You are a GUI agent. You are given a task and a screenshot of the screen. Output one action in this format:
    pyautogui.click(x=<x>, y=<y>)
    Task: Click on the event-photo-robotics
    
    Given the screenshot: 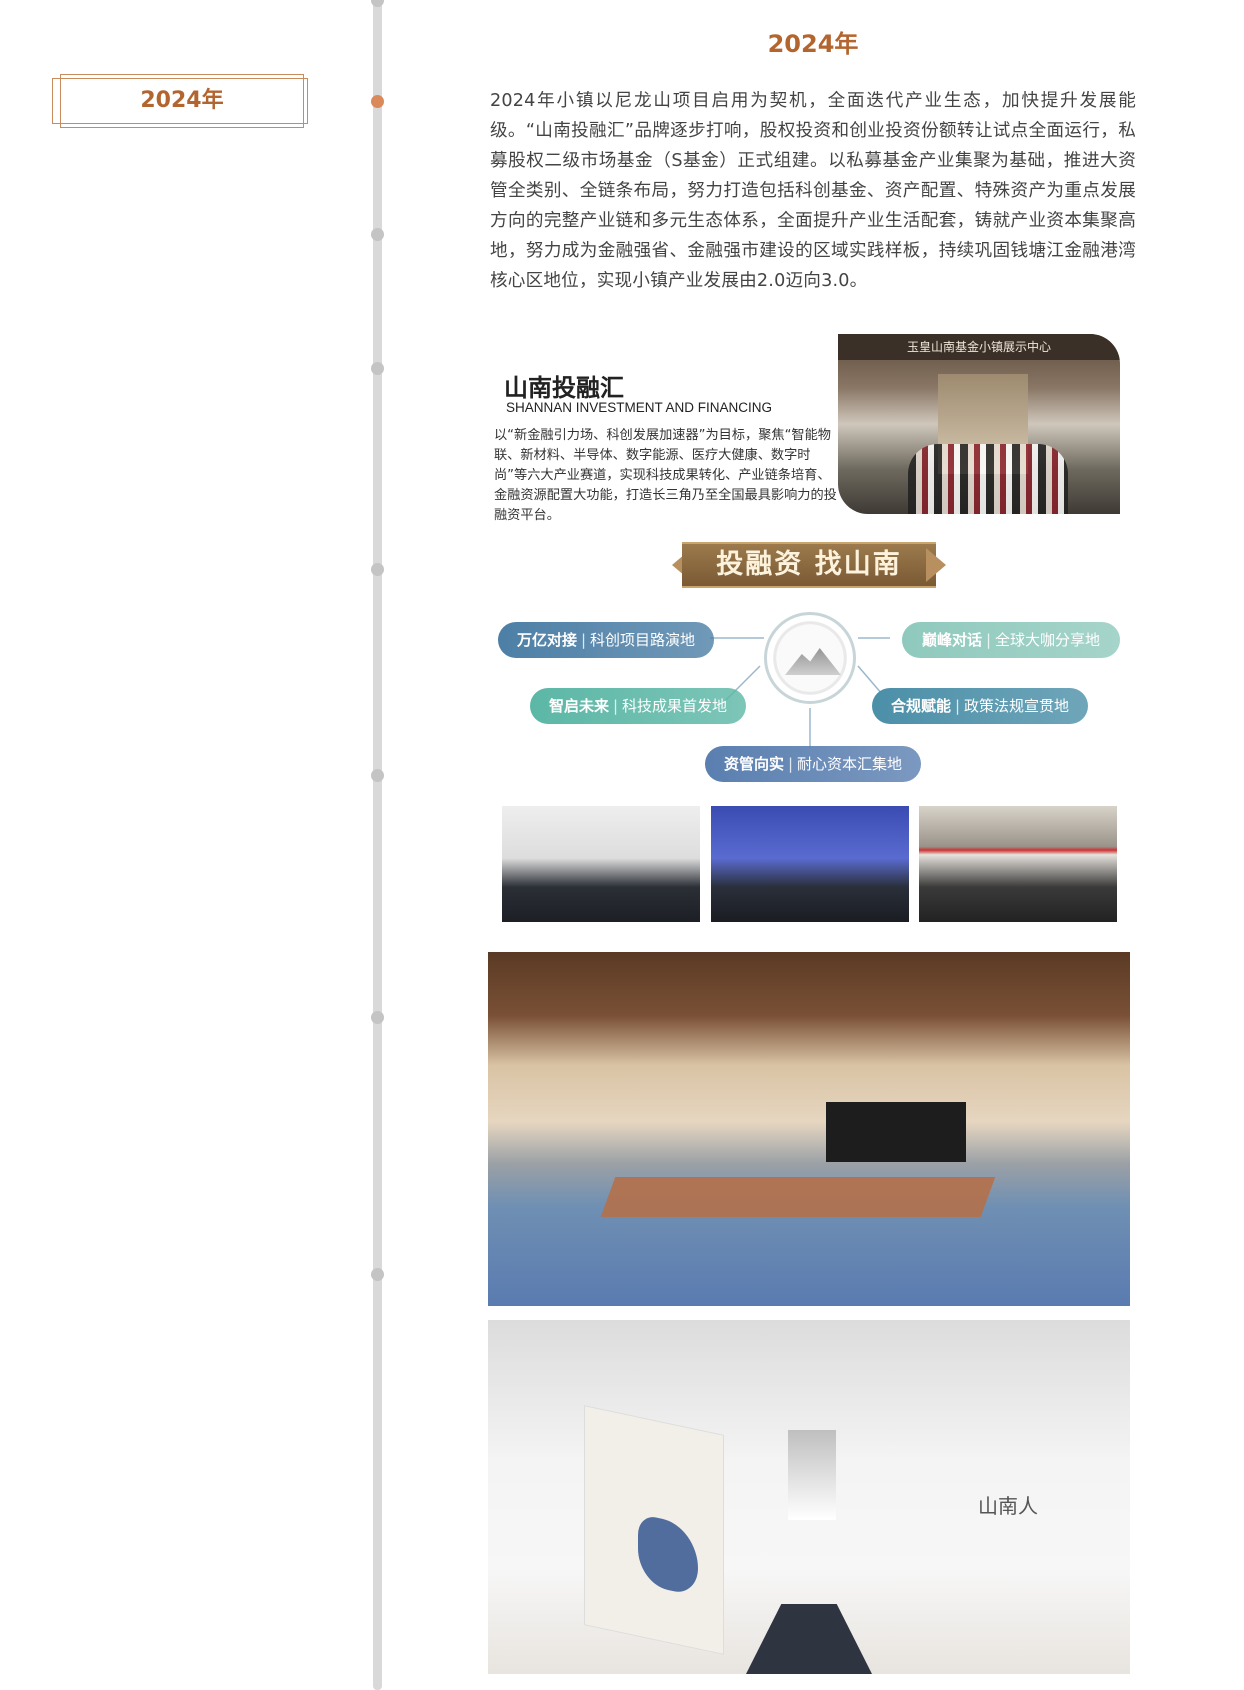 What is the action you would take?
    pyautogui.click(x=601, y=864)
    